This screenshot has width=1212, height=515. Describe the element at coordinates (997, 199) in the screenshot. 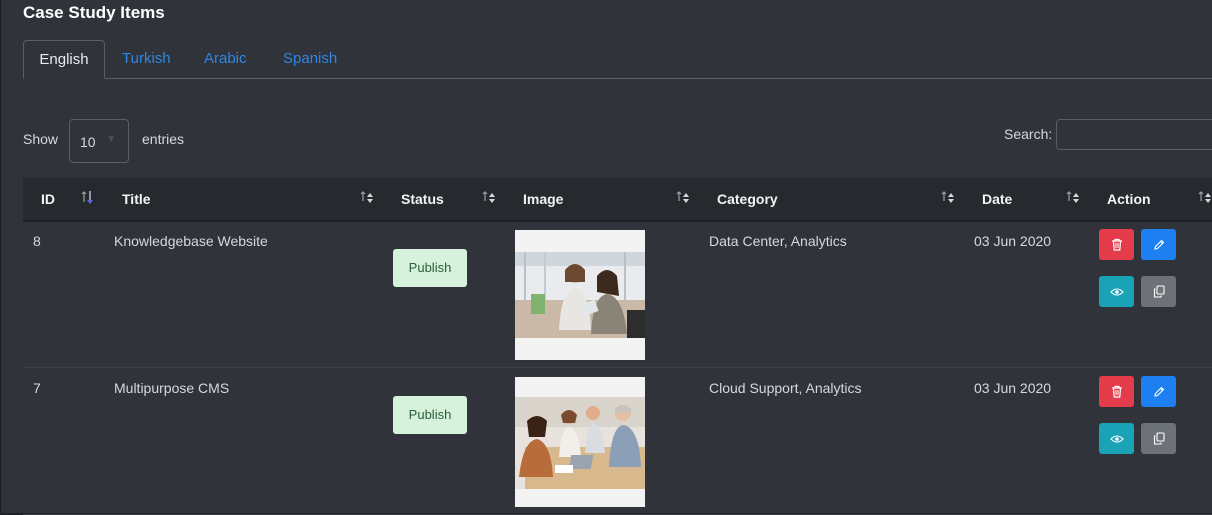

I see `column-header-date: Date` at that location.